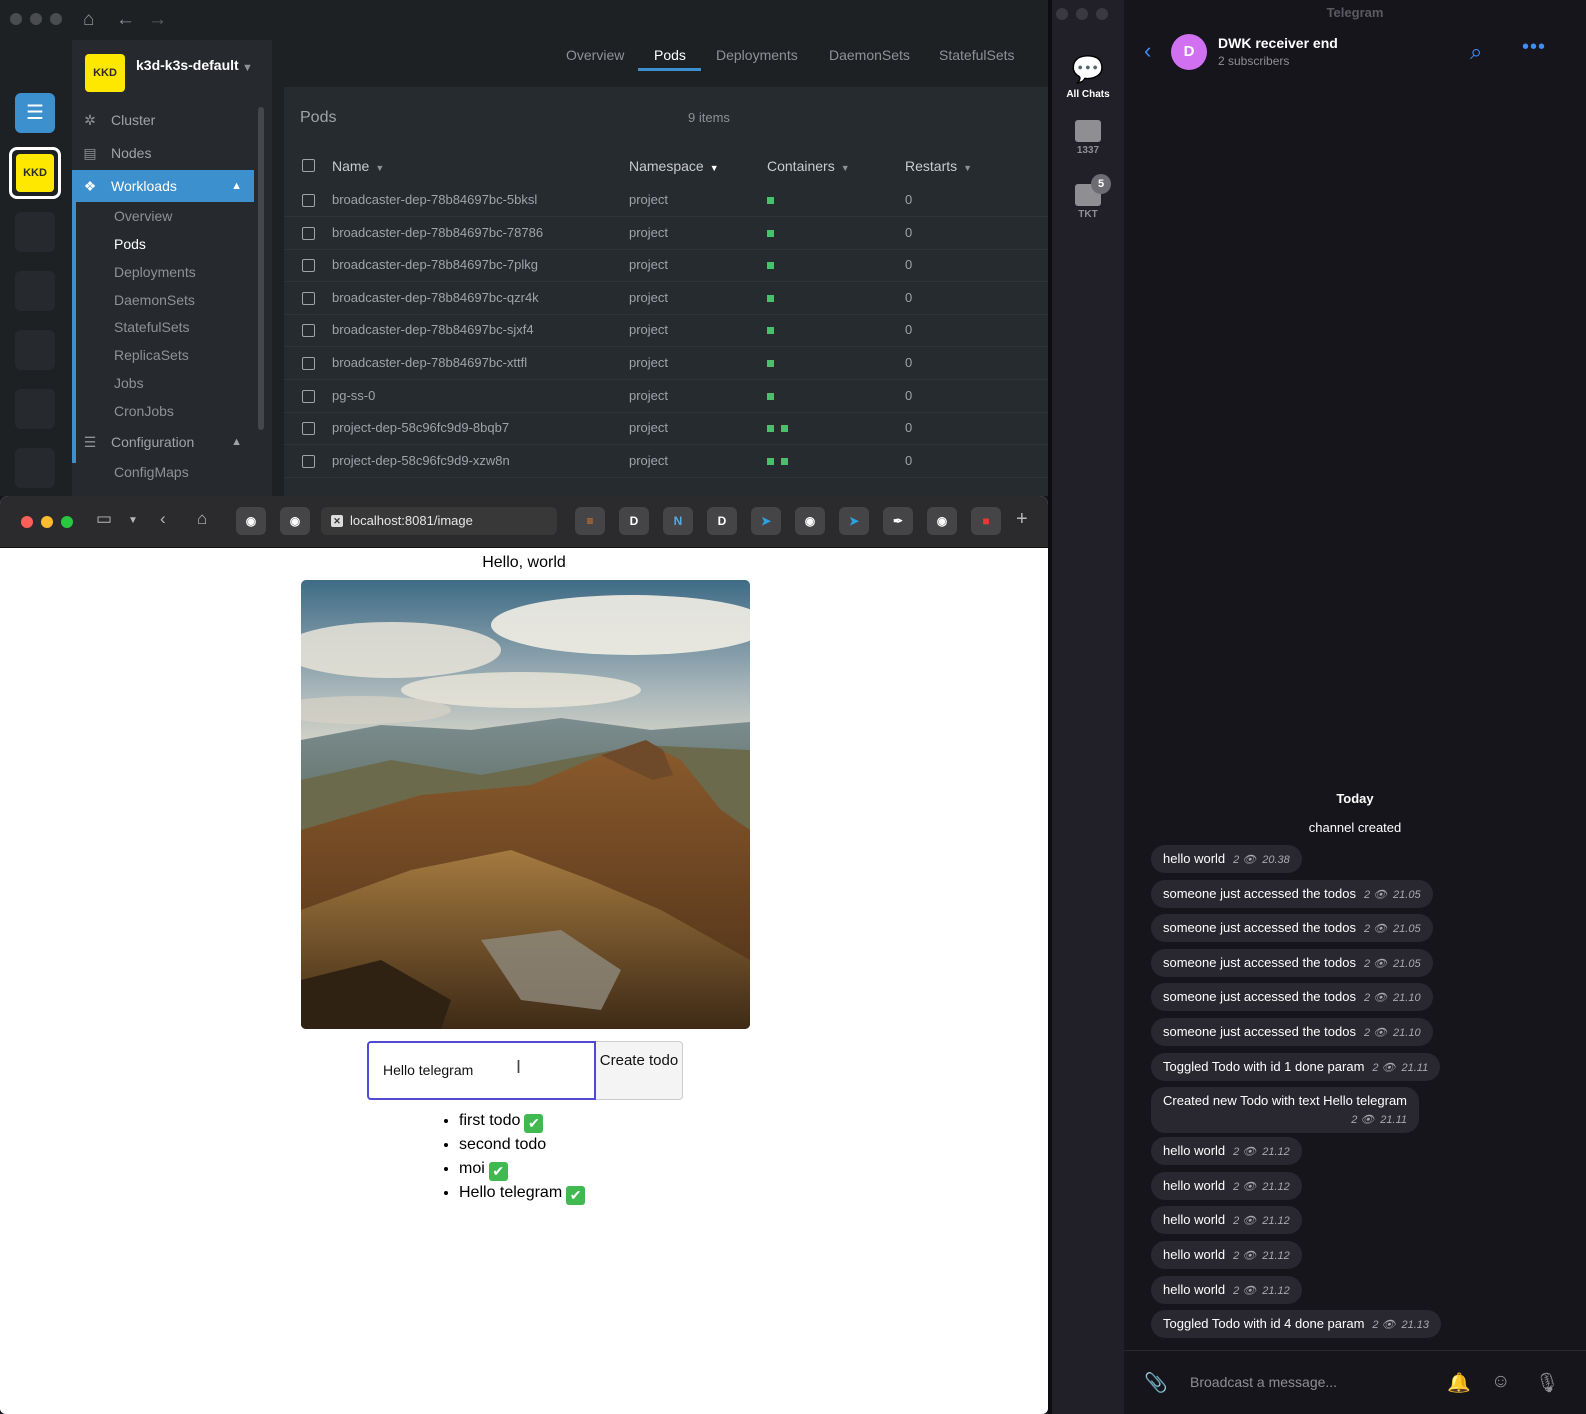 This screenshot has width=1586, height=1414. What do you see at coordinates (435, 264) in the screenshot?
I see `pod-name: broadcaster-dep-78b84697bc-7plkg` at bounding box center [435, 264].